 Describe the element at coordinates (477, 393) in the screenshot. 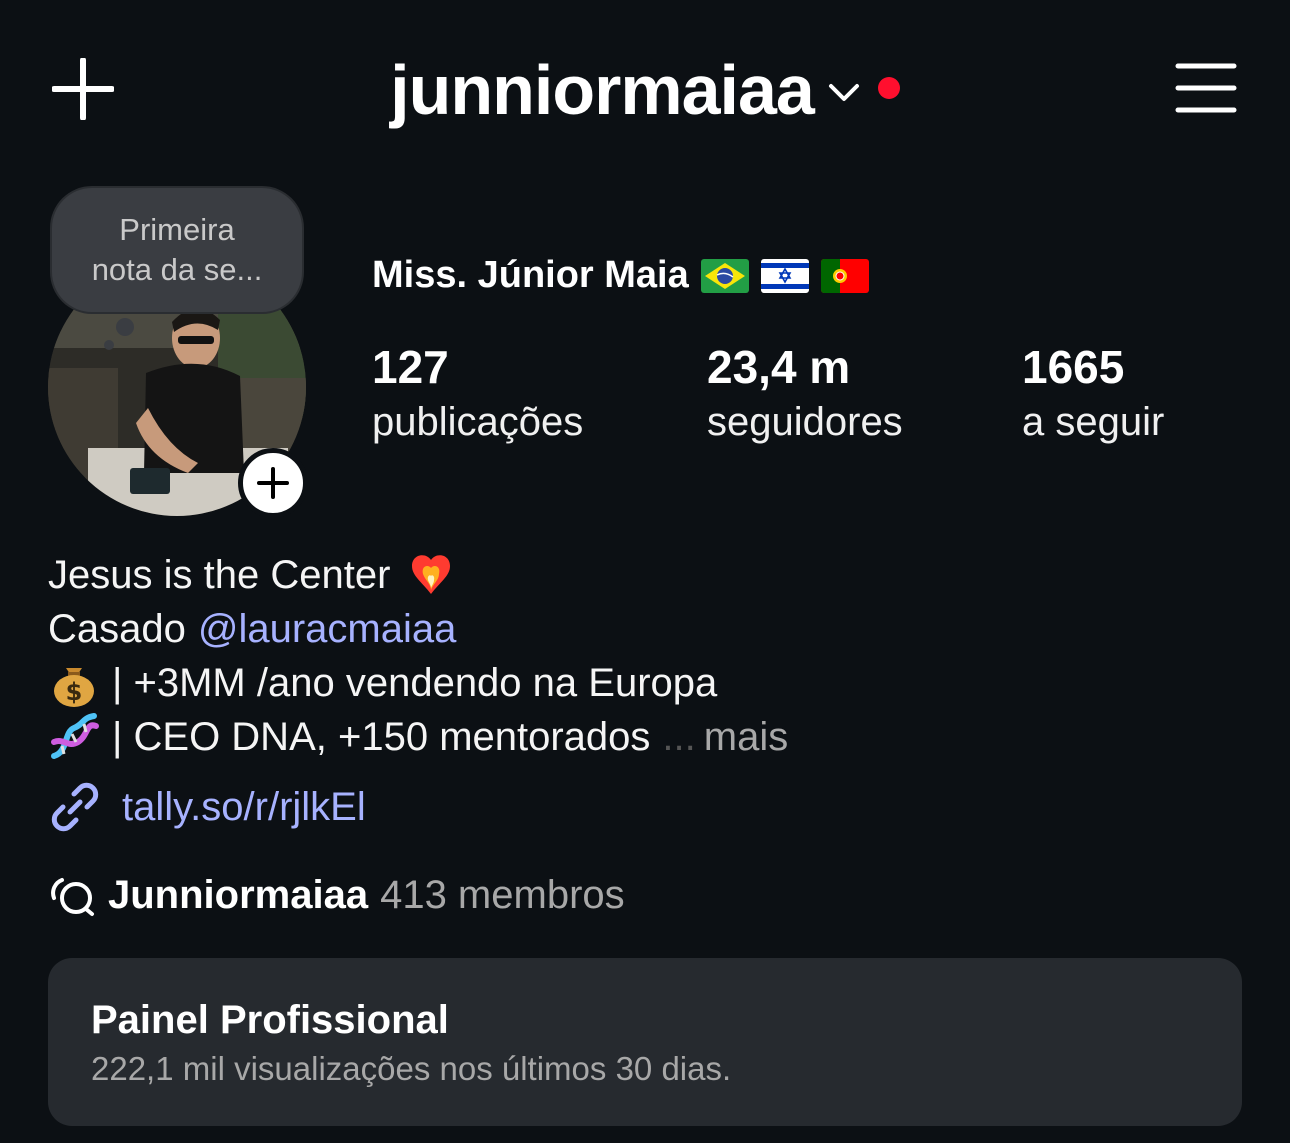

I see `stat-posts: 127 publicações` at that location.